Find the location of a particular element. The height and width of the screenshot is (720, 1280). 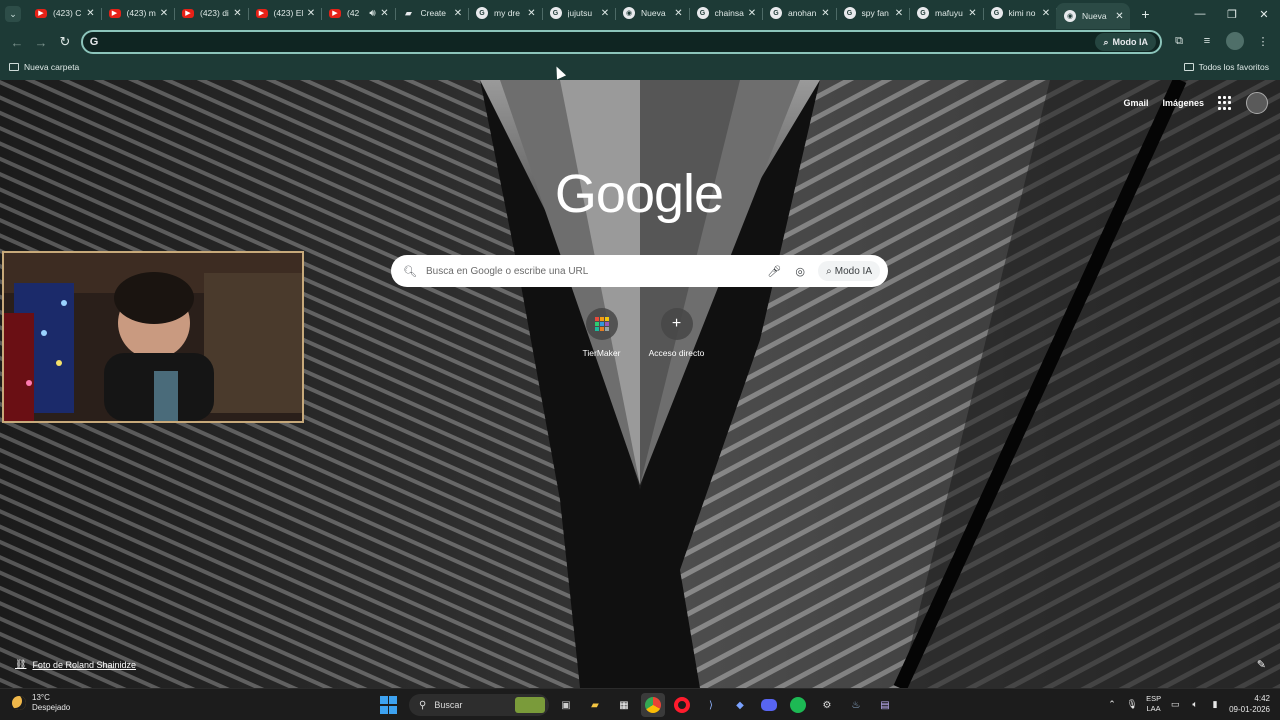

account-avatar is located at coordinates (1257, 103).